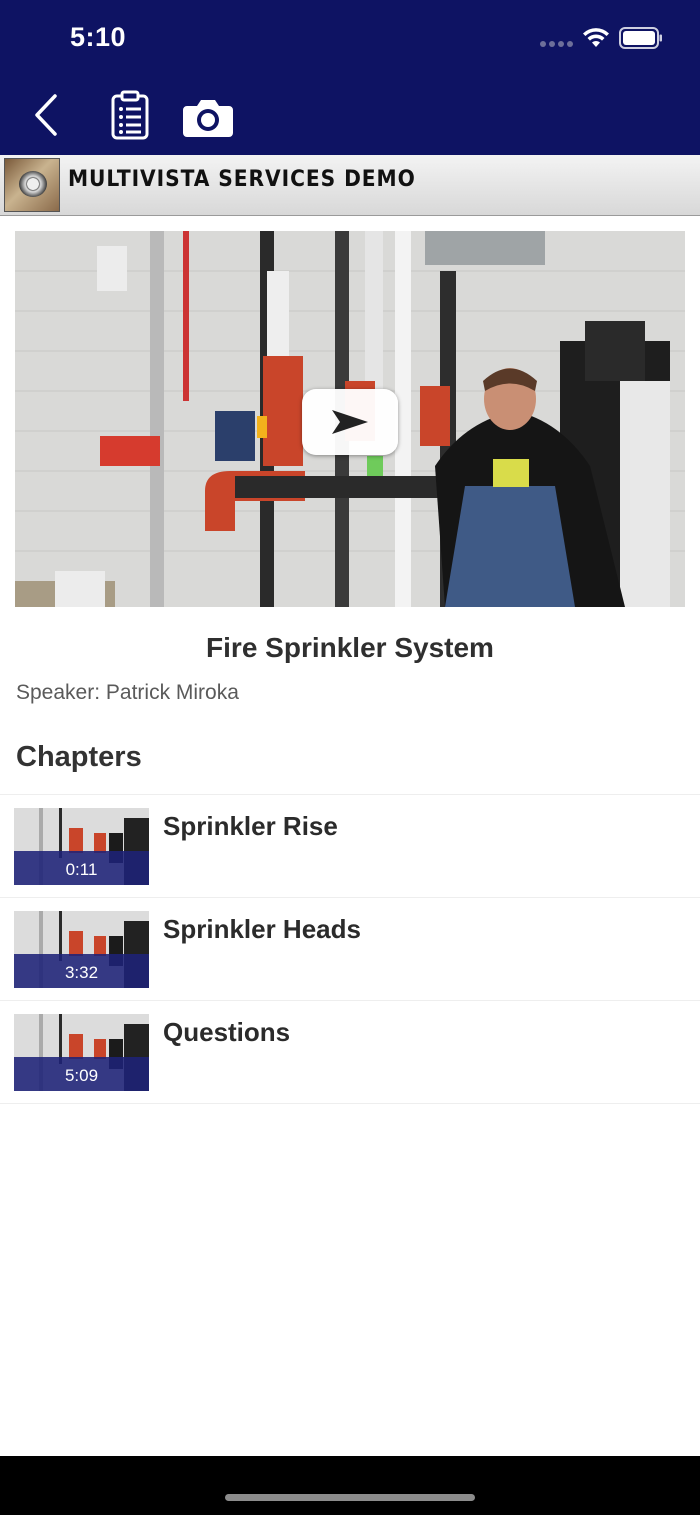 The image size is (700, 1515). I want to click on chevron-left-icon, so click(46, 115).